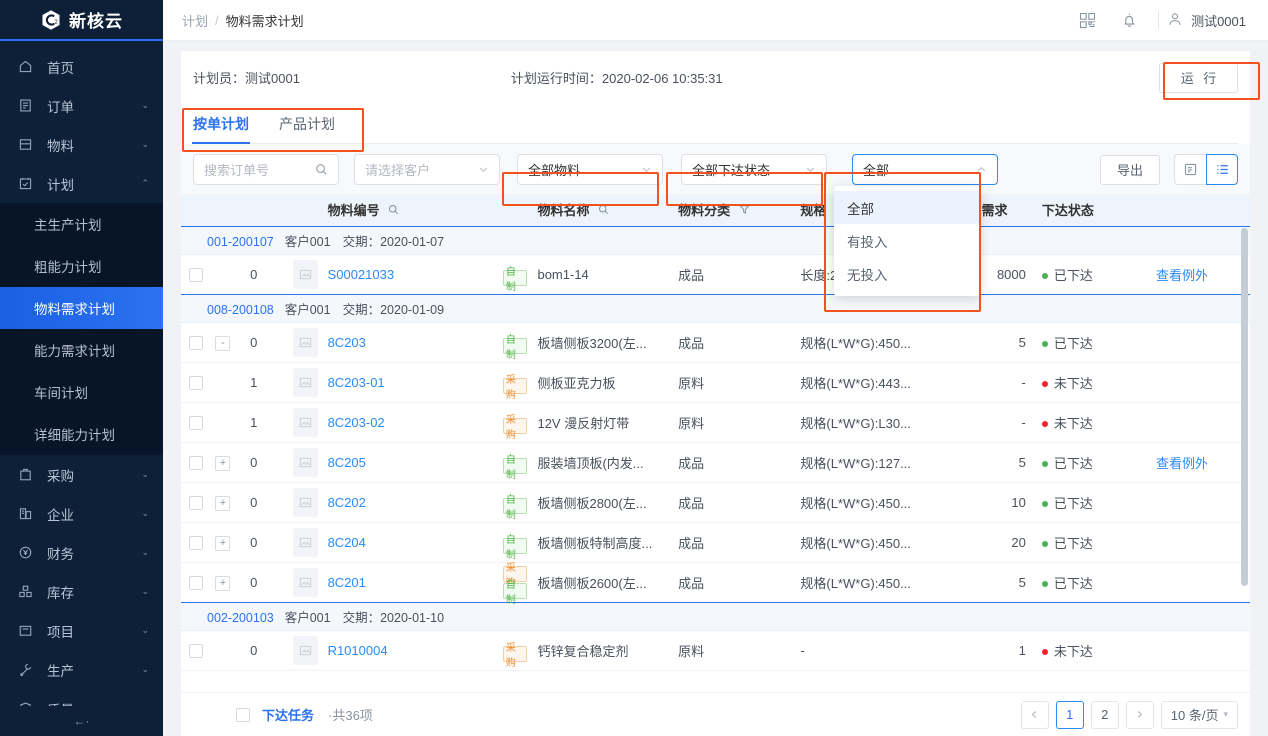  I want to click on brand-logo: 2 新核云, so click(81, 20).